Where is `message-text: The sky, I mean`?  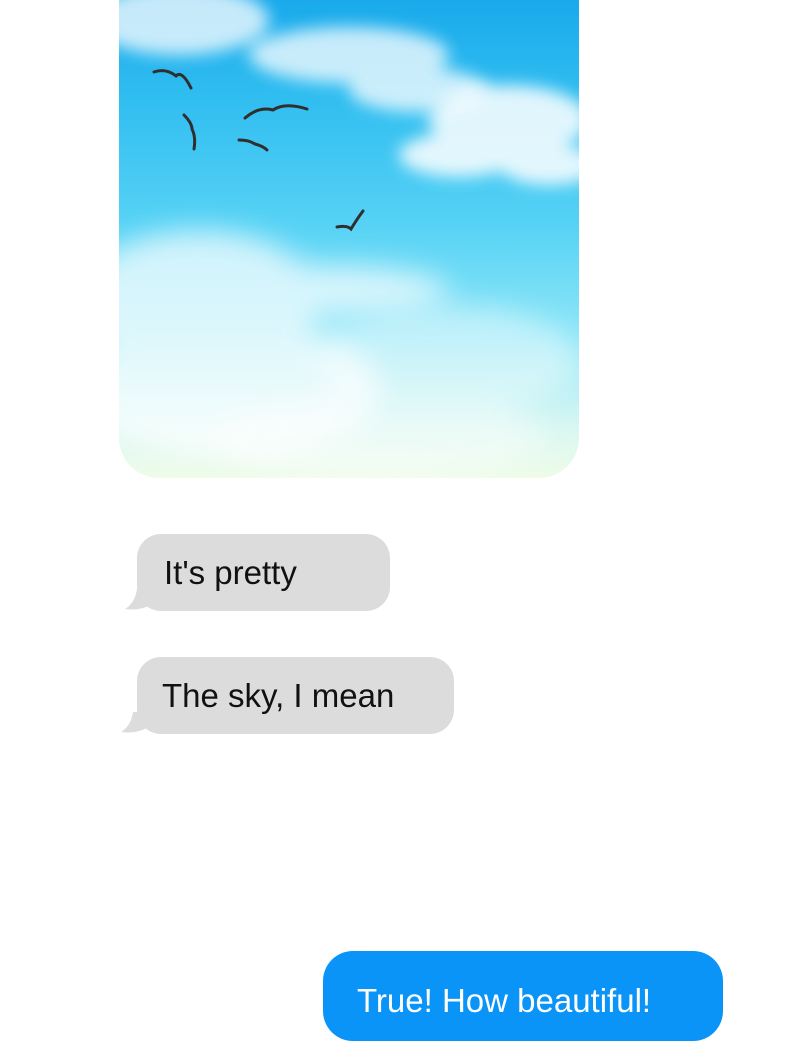 message-text: The sky, I mean is located at coordinates (278, 695).